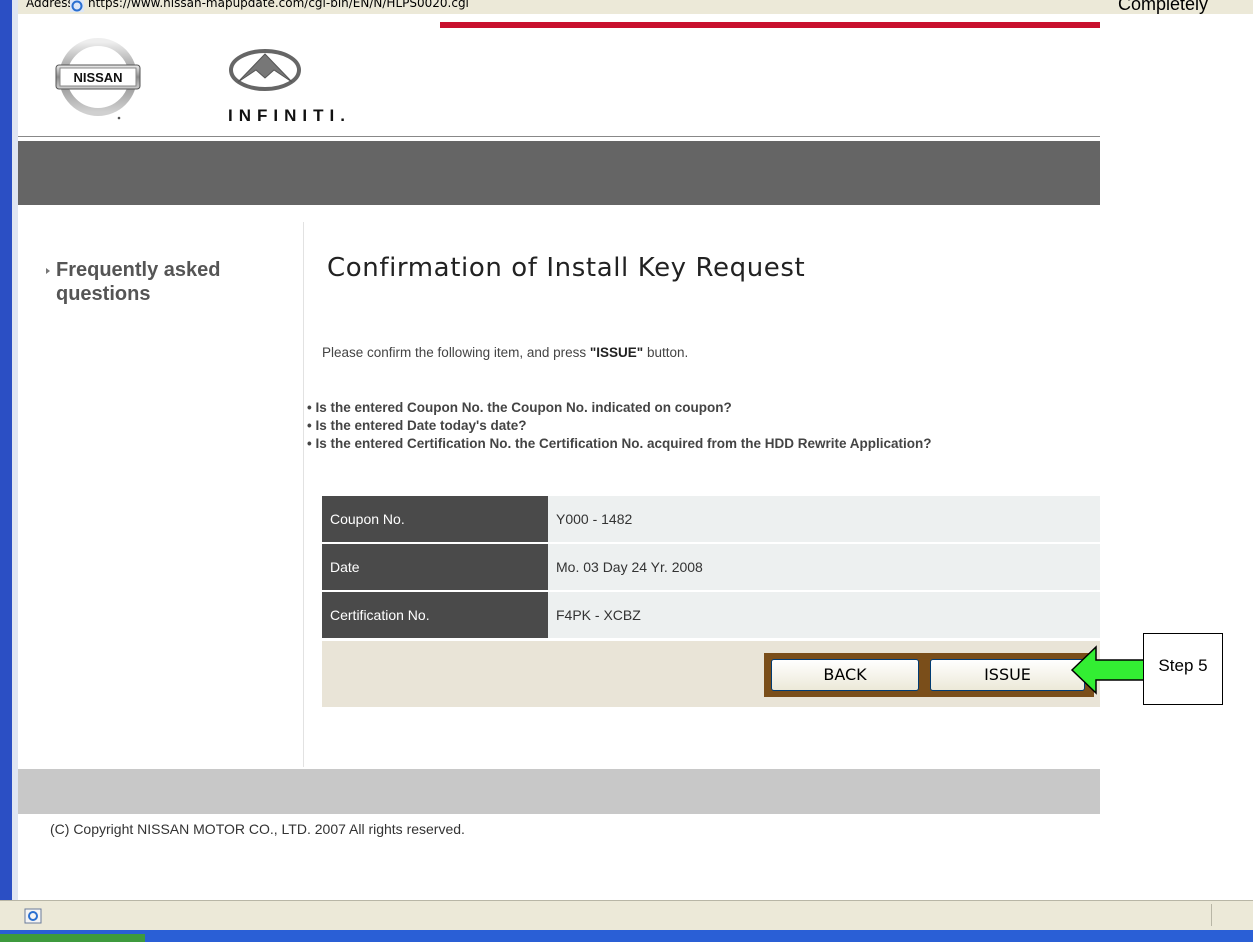 Image resolution: width=1253 pixels, height=942 pixels. Describe the element at coordinates (1163, 7) in the screenshot. I see `document-page-text: Completely` at that location.